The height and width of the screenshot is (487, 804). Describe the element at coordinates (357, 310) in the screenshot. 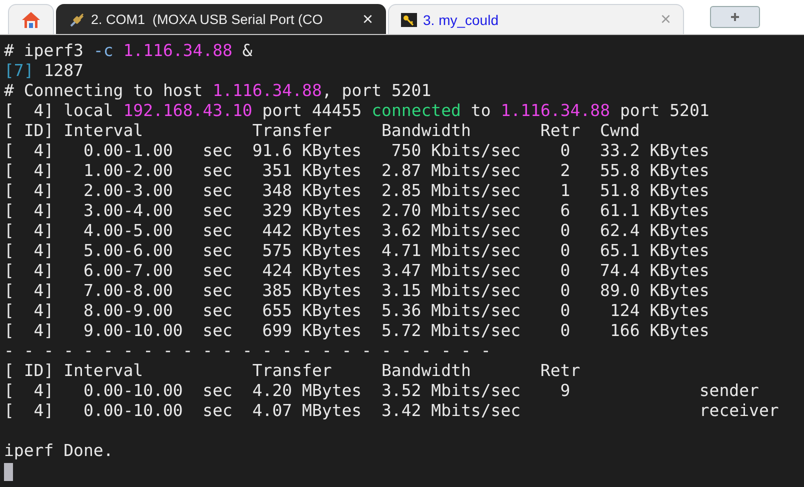

I see `terminal-line: [ 4] 8.00-9.00 sec 655 KBytes 5.36 Mbits/sec 0 124 KBytes` at that location.